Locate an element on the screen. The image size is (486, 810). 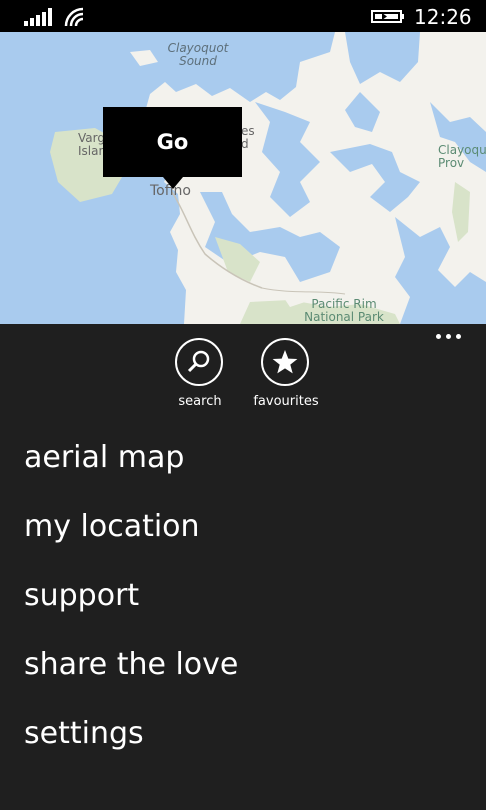
menu-item-settings: settings is located at coordinates (84, 733).